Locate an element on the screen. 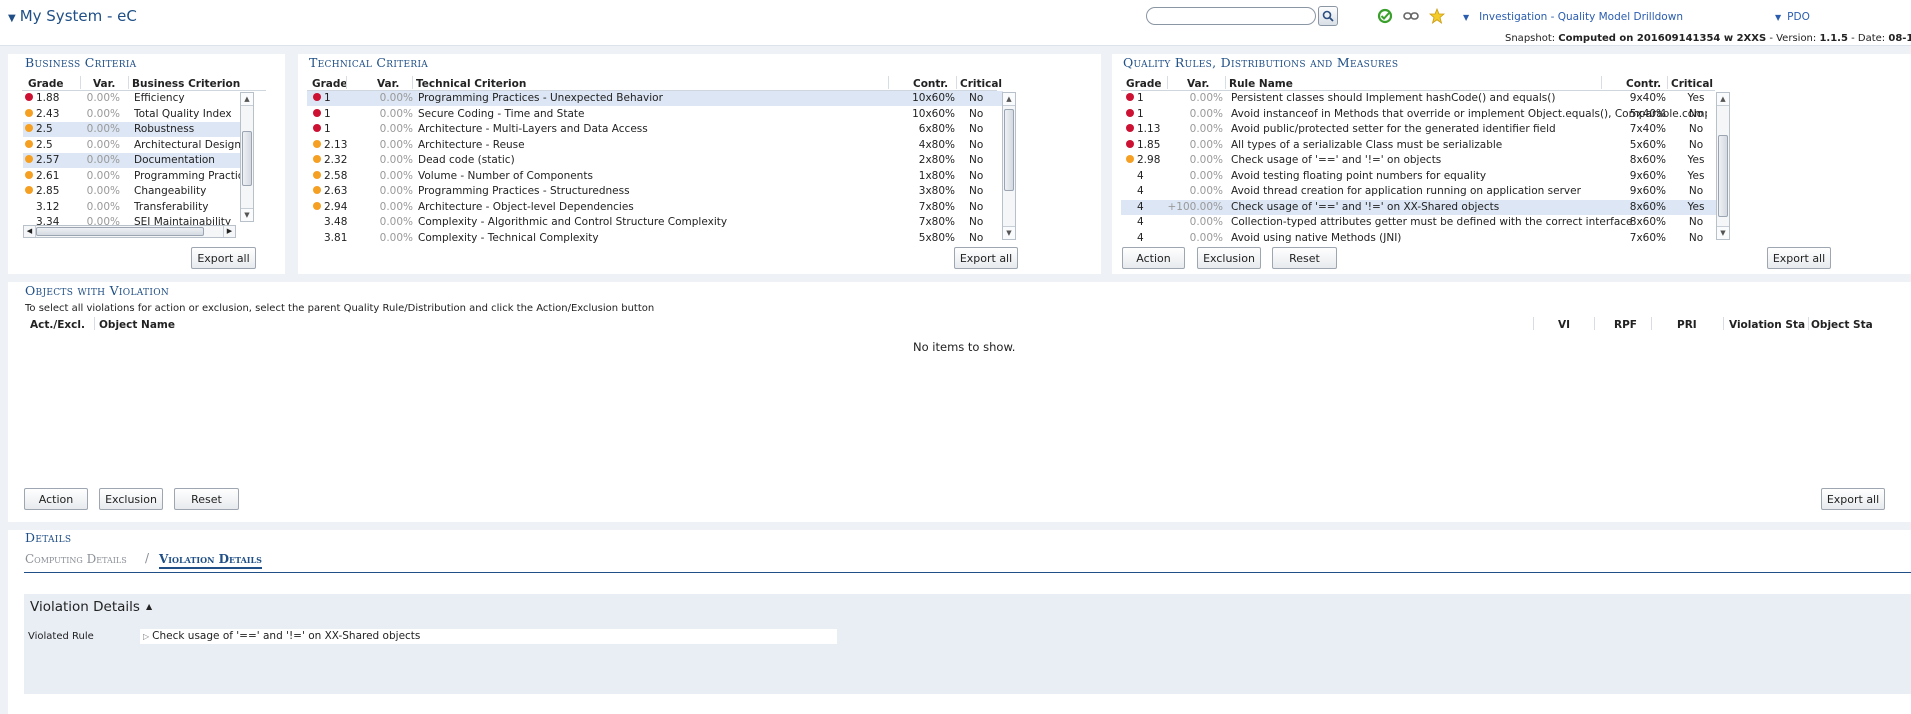  rules-export-all-button: Export all is located at coordinates (1799, 258).